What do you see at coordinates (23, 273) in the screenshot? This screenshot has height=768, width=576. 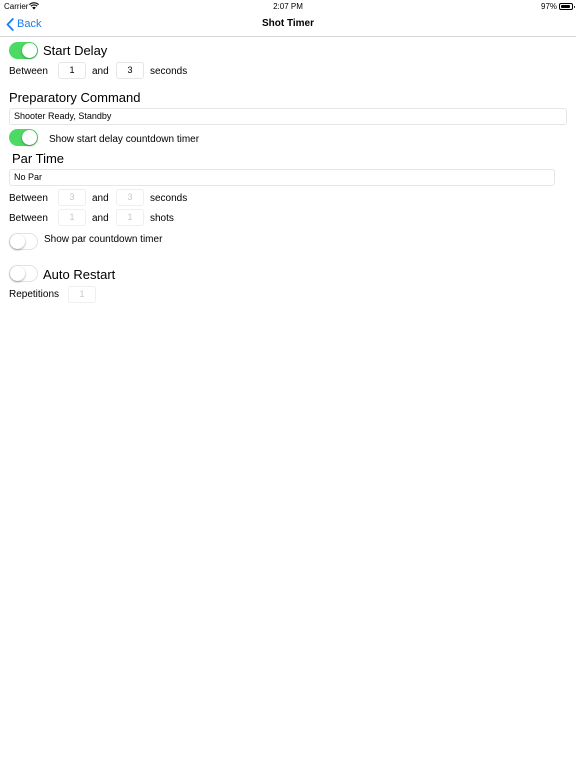 I see `auto-restart-toggle` at bounding box center [23, 273].